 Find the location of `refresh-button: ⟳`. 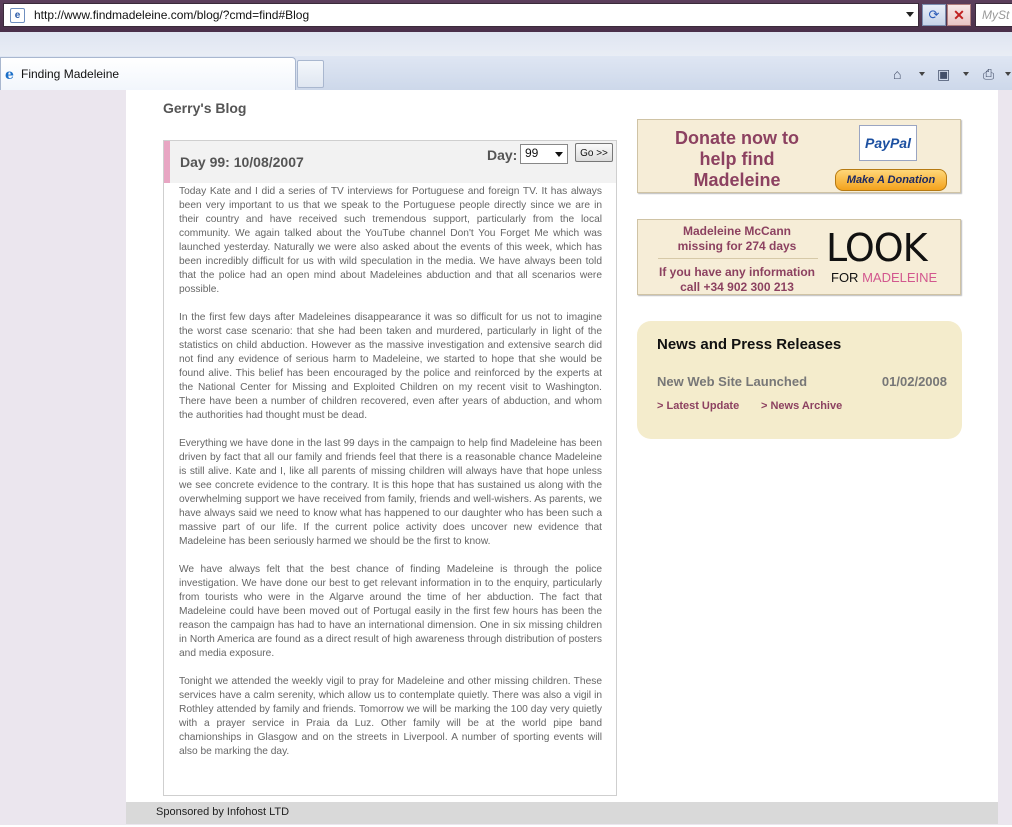

refresh-button: ⟳ is located at coordinates (934, 15).